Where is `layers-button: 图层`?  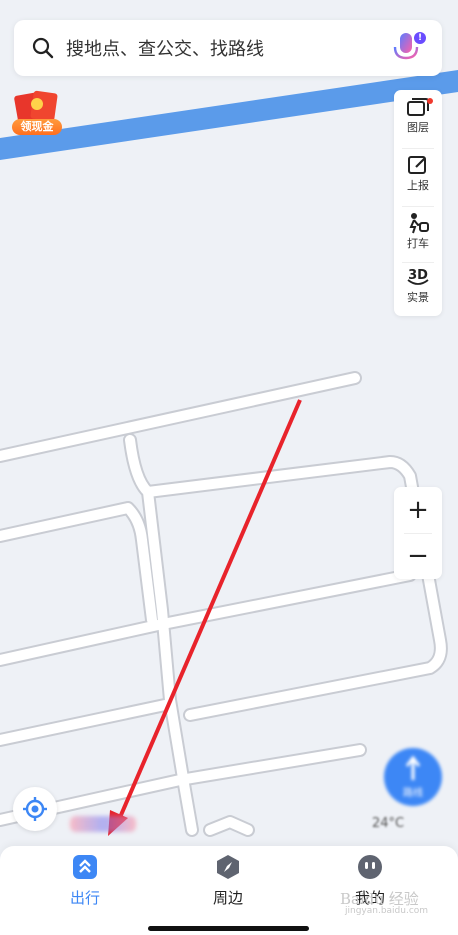
layers-button: 图层 is located at coordinates (418, 118).